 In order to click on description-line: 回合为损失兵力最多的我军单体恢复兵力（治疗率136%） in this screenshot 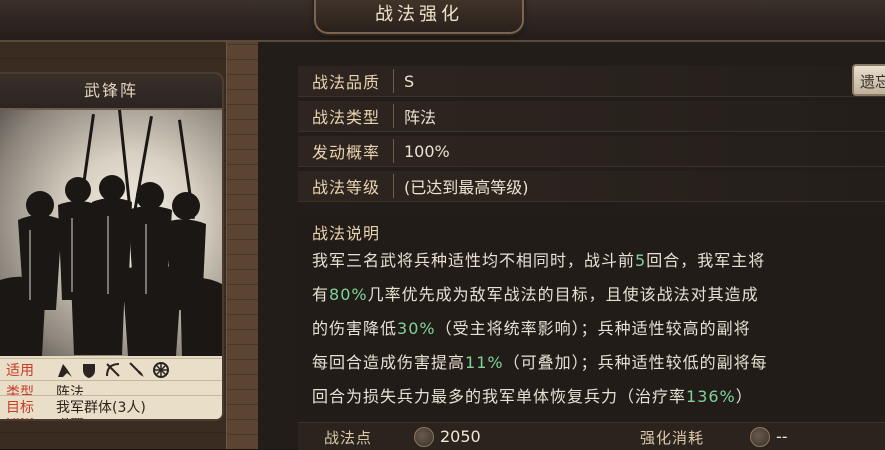, I will do `click(598, 397)`.